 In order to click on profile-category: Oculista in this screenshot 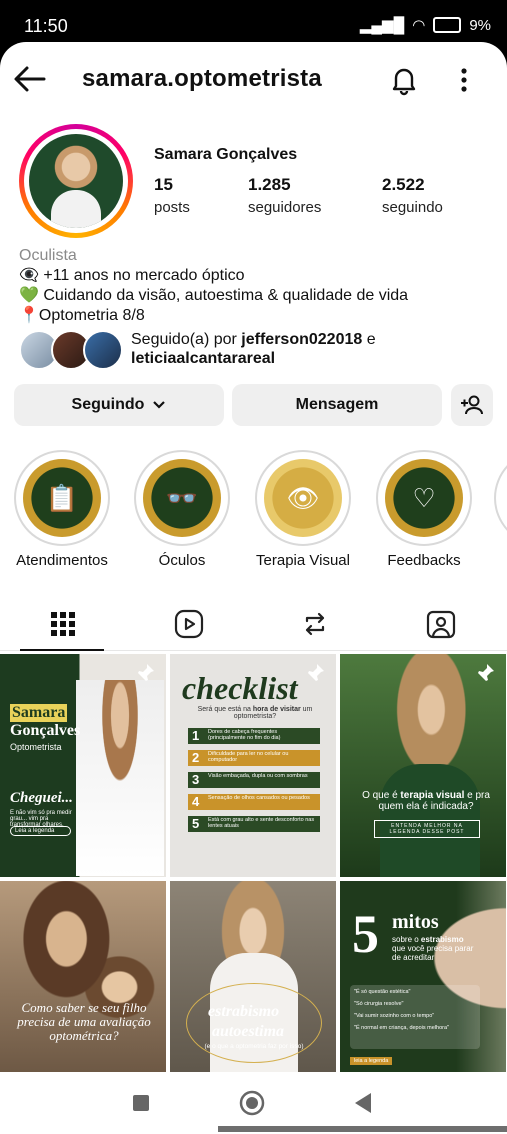, I will do `click(48, 255)`.